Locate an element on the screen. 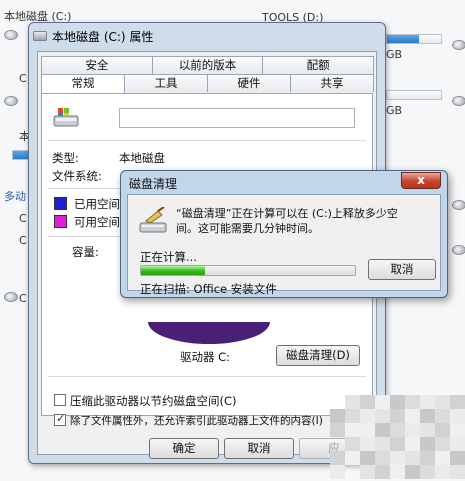  volume-name-input is located at coordinates (237, 118).